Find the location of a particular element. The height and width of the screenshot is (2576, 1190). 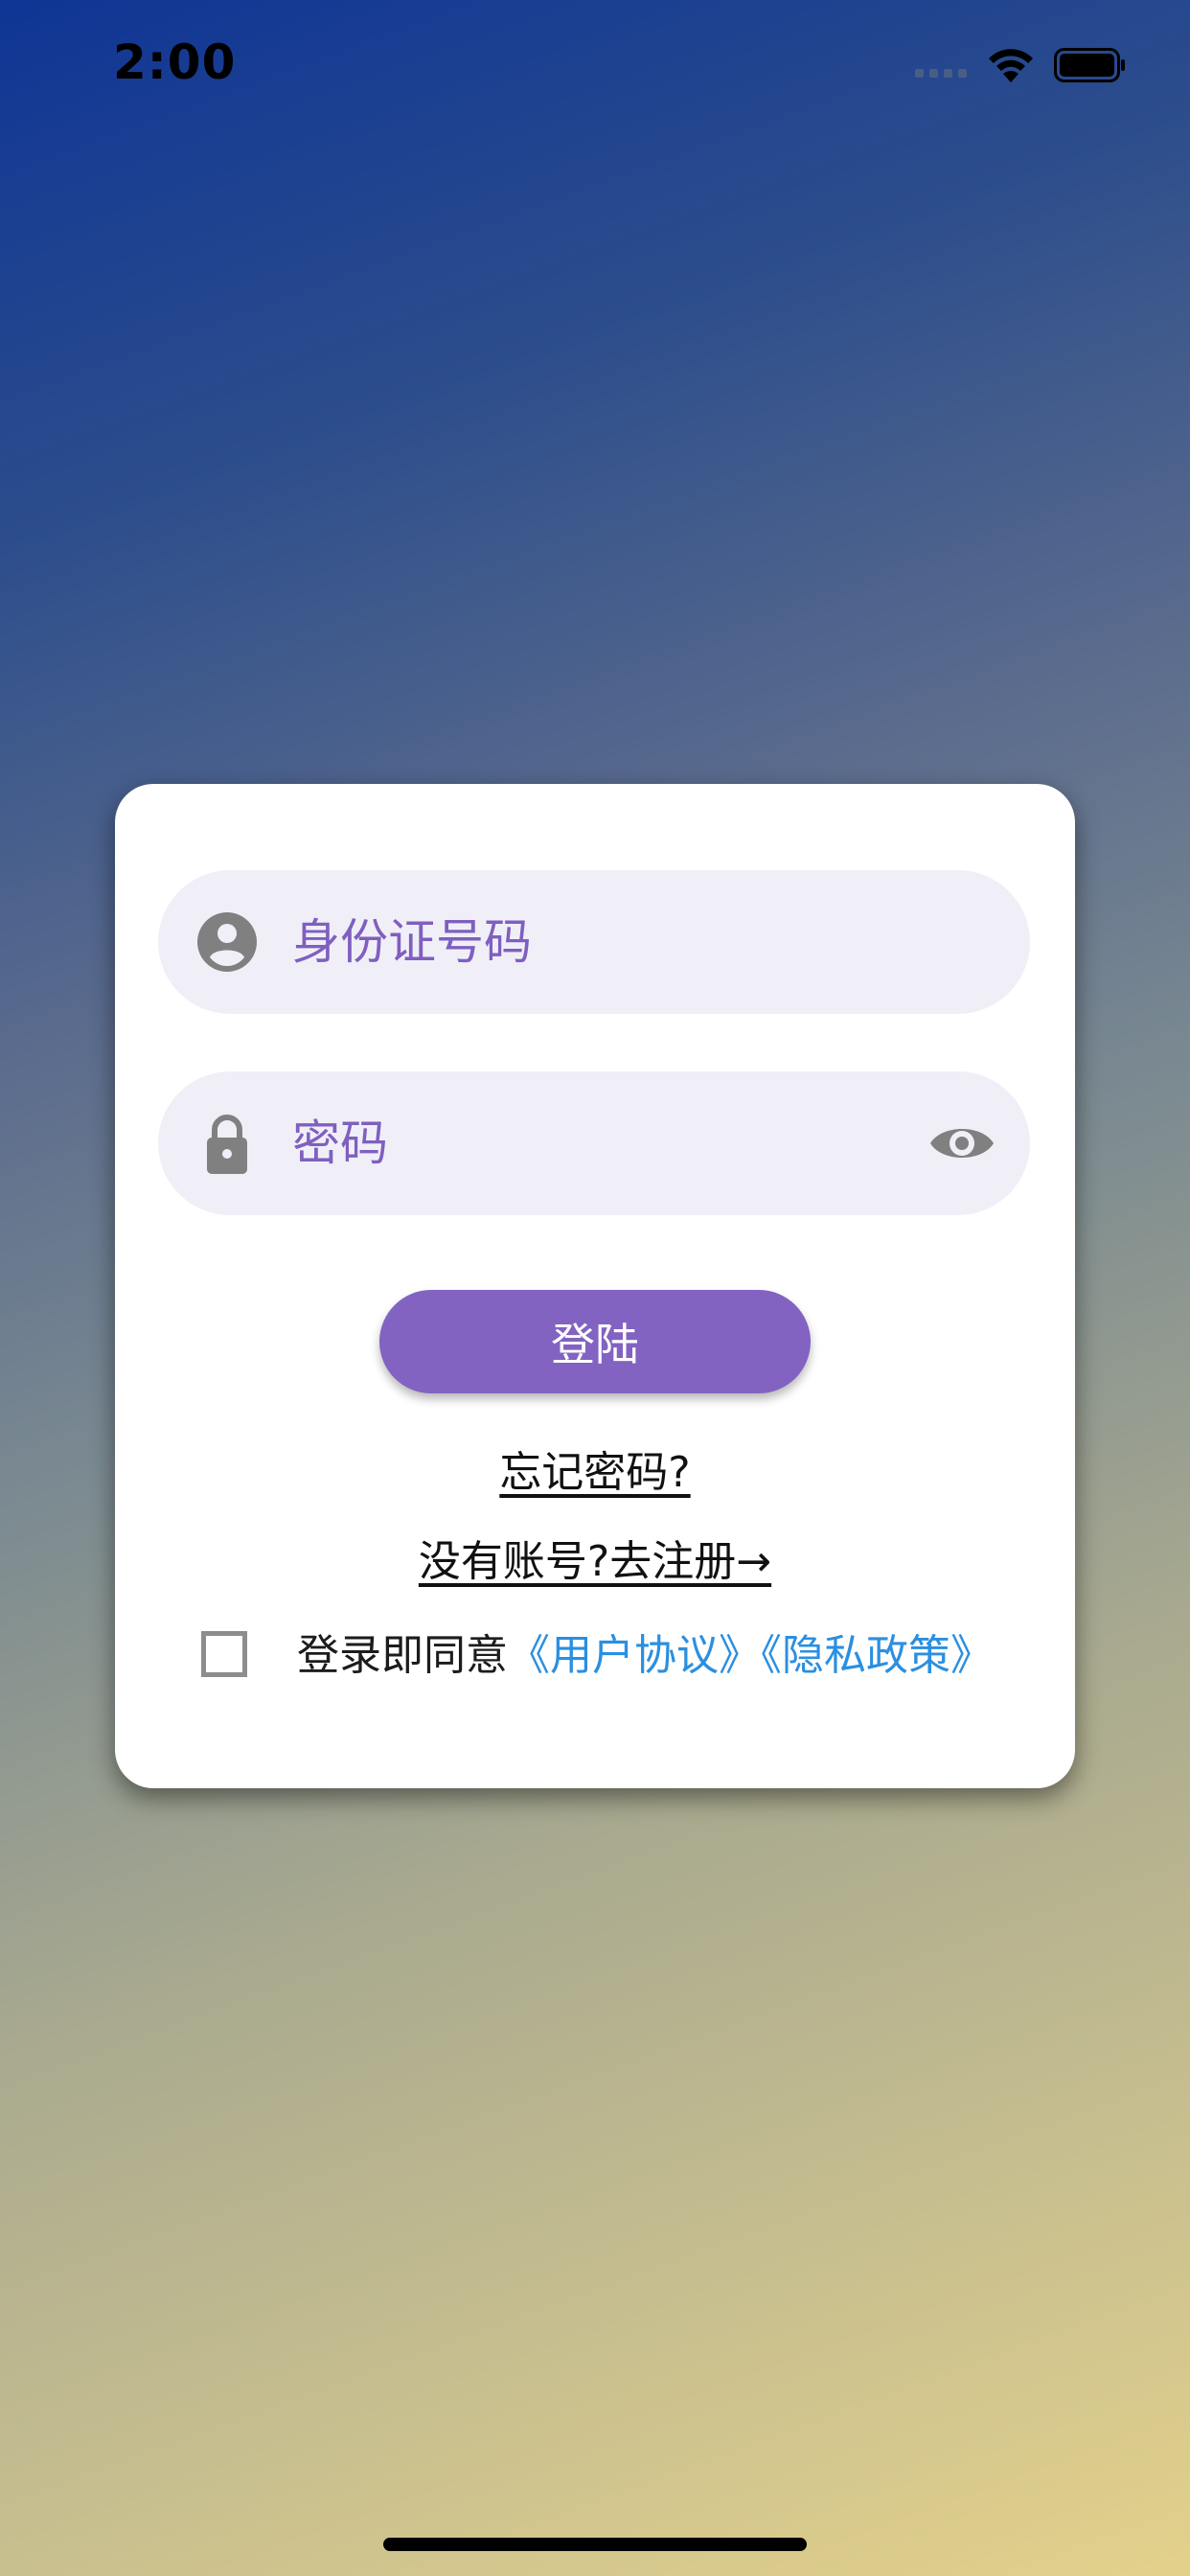

battery-icon is located at coordinates (1090, 65).